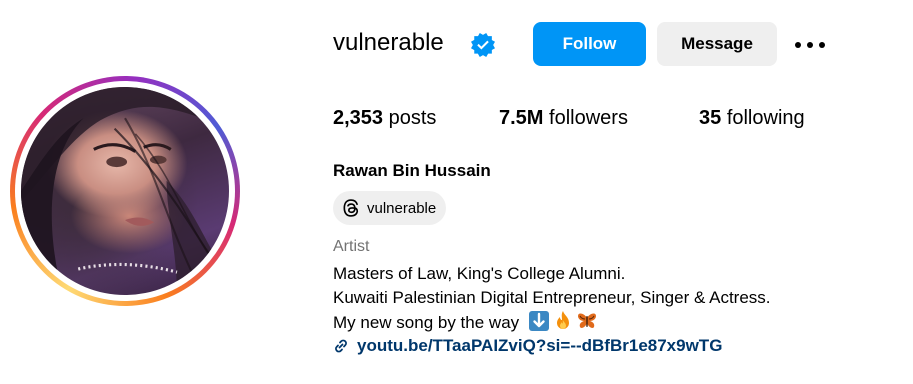 The width and height of the screenshot is (913, 384). I want to click on butterfly-emoji-icon, so click(586, 320).